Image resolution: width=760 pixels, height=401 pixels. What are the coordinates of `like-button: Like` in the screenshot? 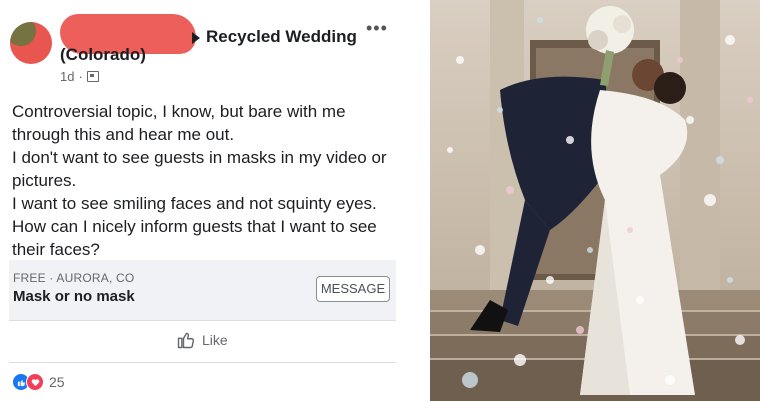 It's located at (202, 340).